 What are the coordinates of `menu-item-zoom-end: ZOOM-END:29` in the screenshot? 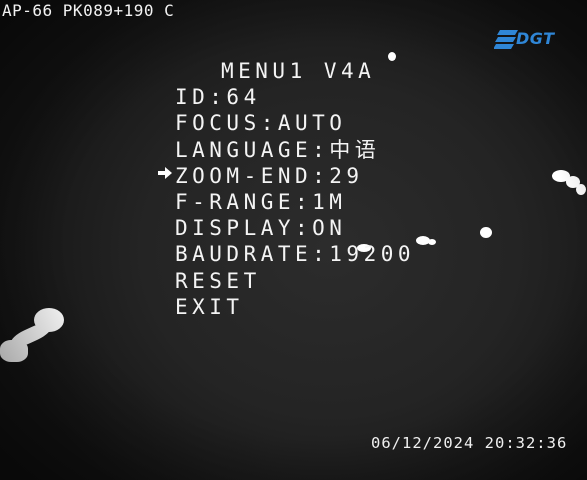 It's located at (295, 176).